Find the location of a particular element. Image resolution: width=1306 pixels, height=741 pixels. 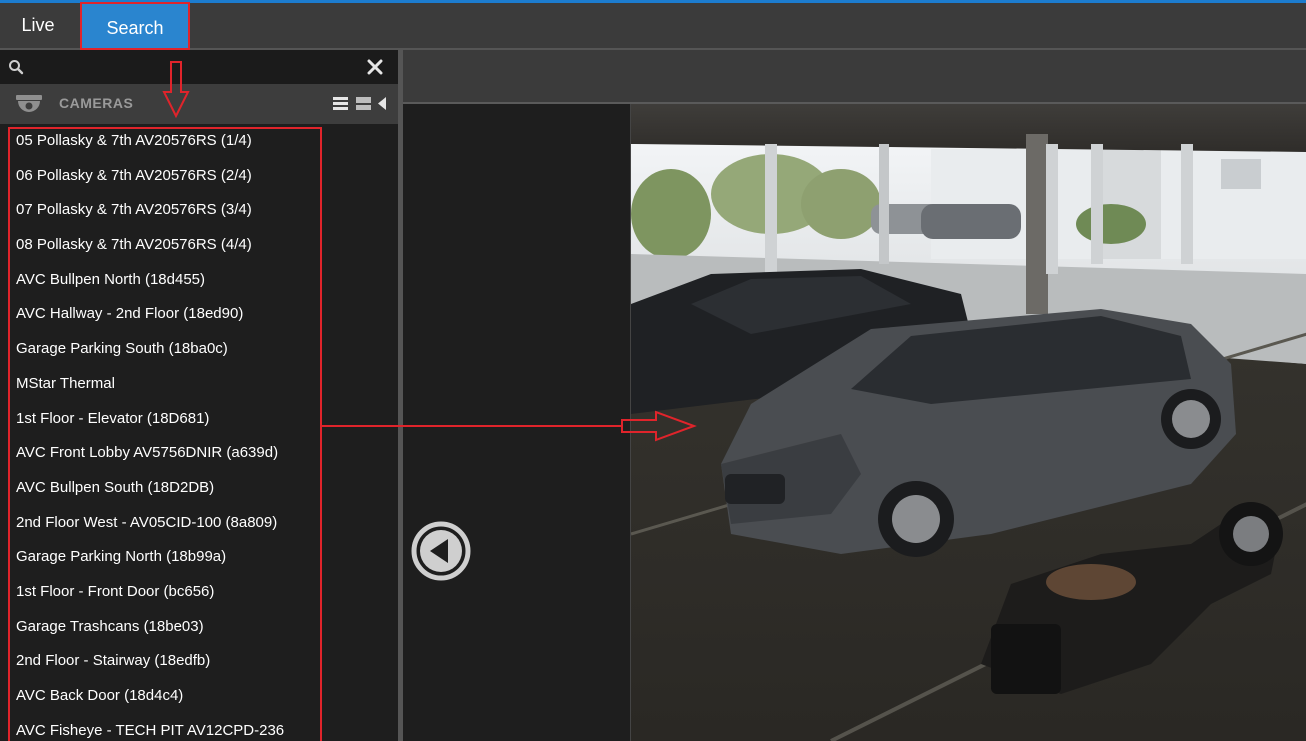

tab-search: Search is located at coordinates (135, 26).